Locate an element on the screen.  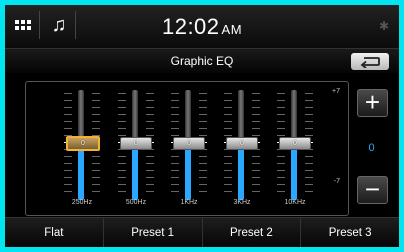
preset-1-button: Preset 1 is located at coordinates (153, 232).